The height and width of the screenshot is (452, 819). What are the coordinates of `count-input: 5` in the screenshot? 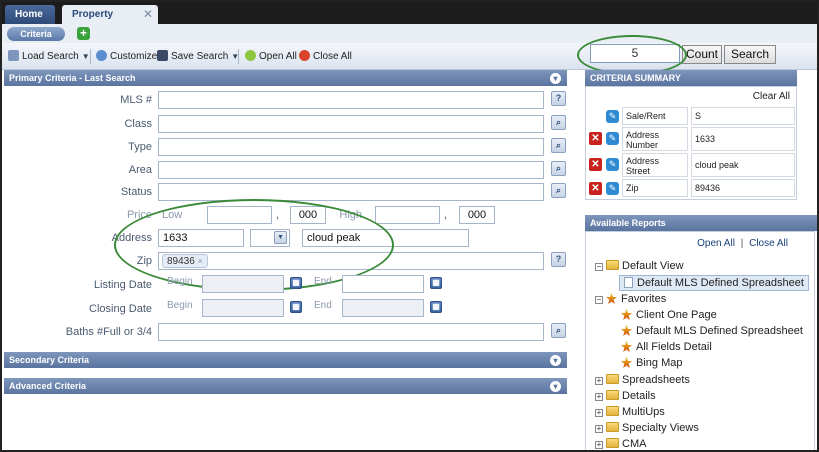 It's located at (635, 53).